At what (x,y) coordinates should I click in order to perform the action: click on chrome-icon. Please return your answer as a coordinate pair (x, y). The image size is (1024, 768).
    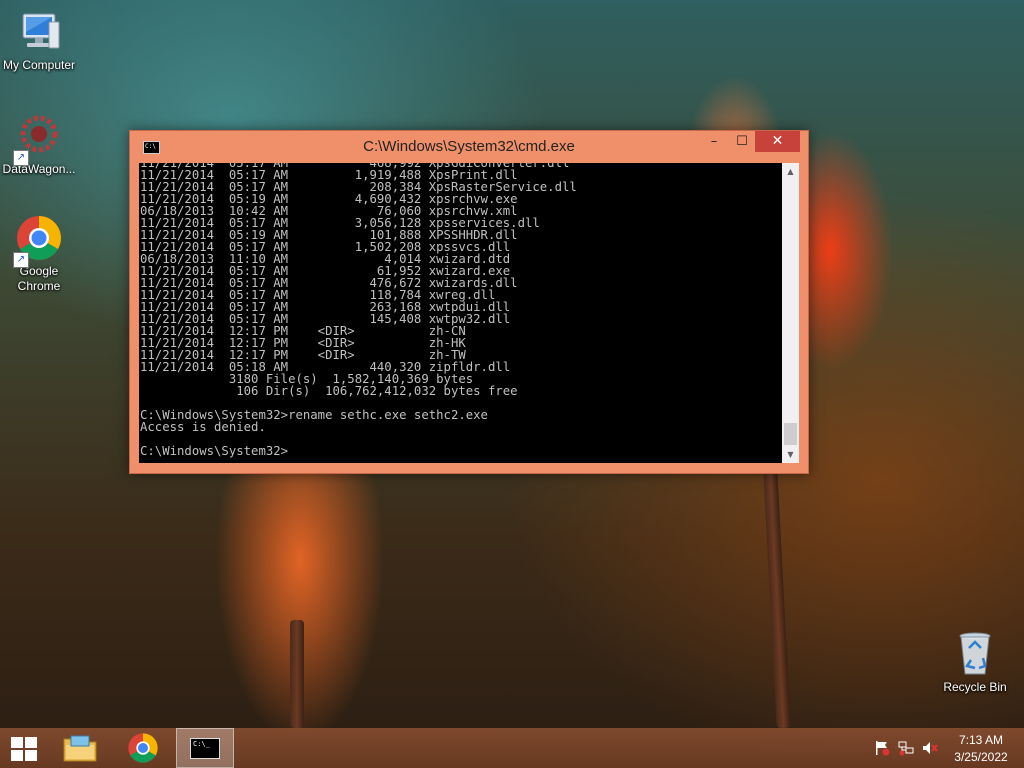
    Looking at the image, I should click on (143, 748).